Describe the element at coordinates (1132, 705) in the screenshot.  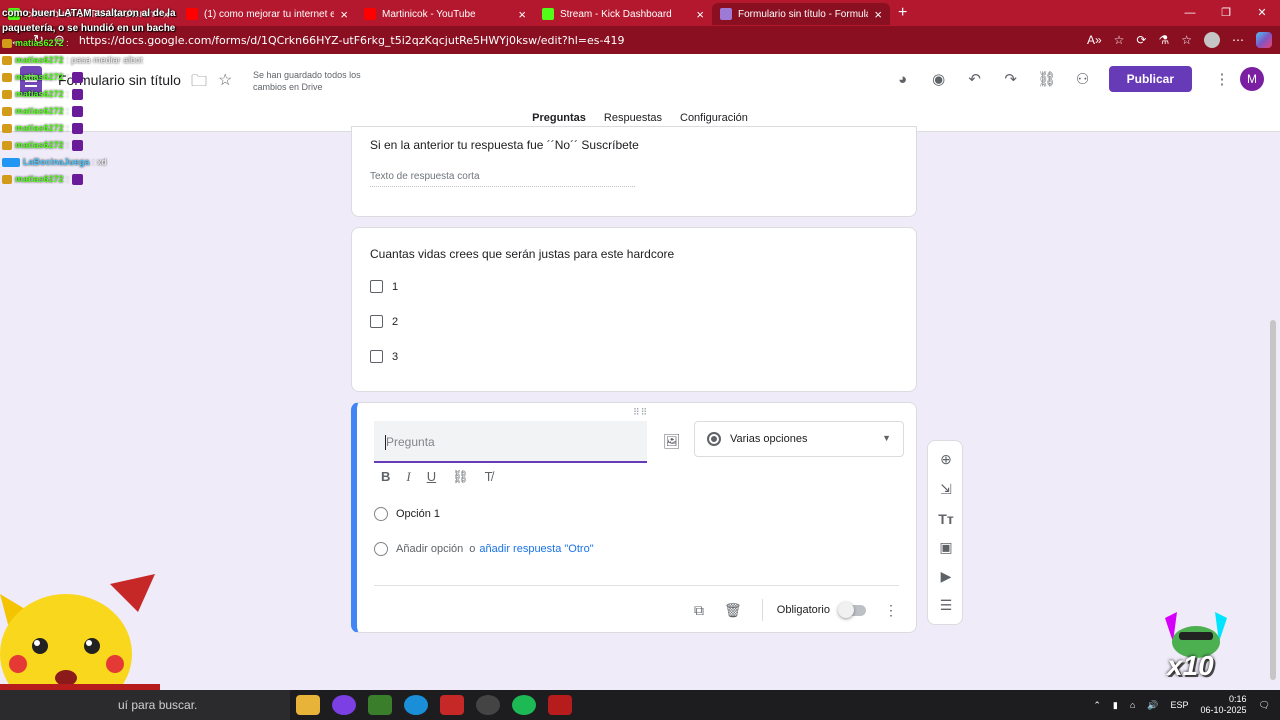
I see `network-icon: ⌂` at that location.